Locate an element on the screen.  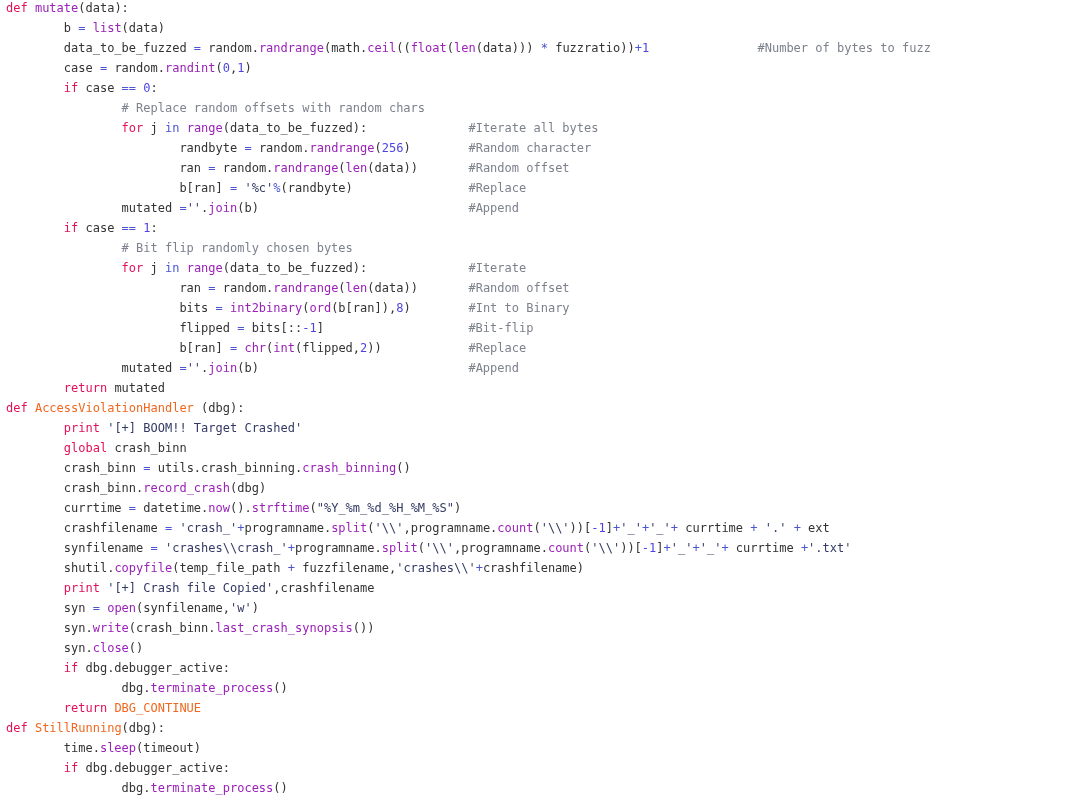
code-line: b[ran] = '%c'%(randbyte) #Replace is located at coordinates (352, 188).